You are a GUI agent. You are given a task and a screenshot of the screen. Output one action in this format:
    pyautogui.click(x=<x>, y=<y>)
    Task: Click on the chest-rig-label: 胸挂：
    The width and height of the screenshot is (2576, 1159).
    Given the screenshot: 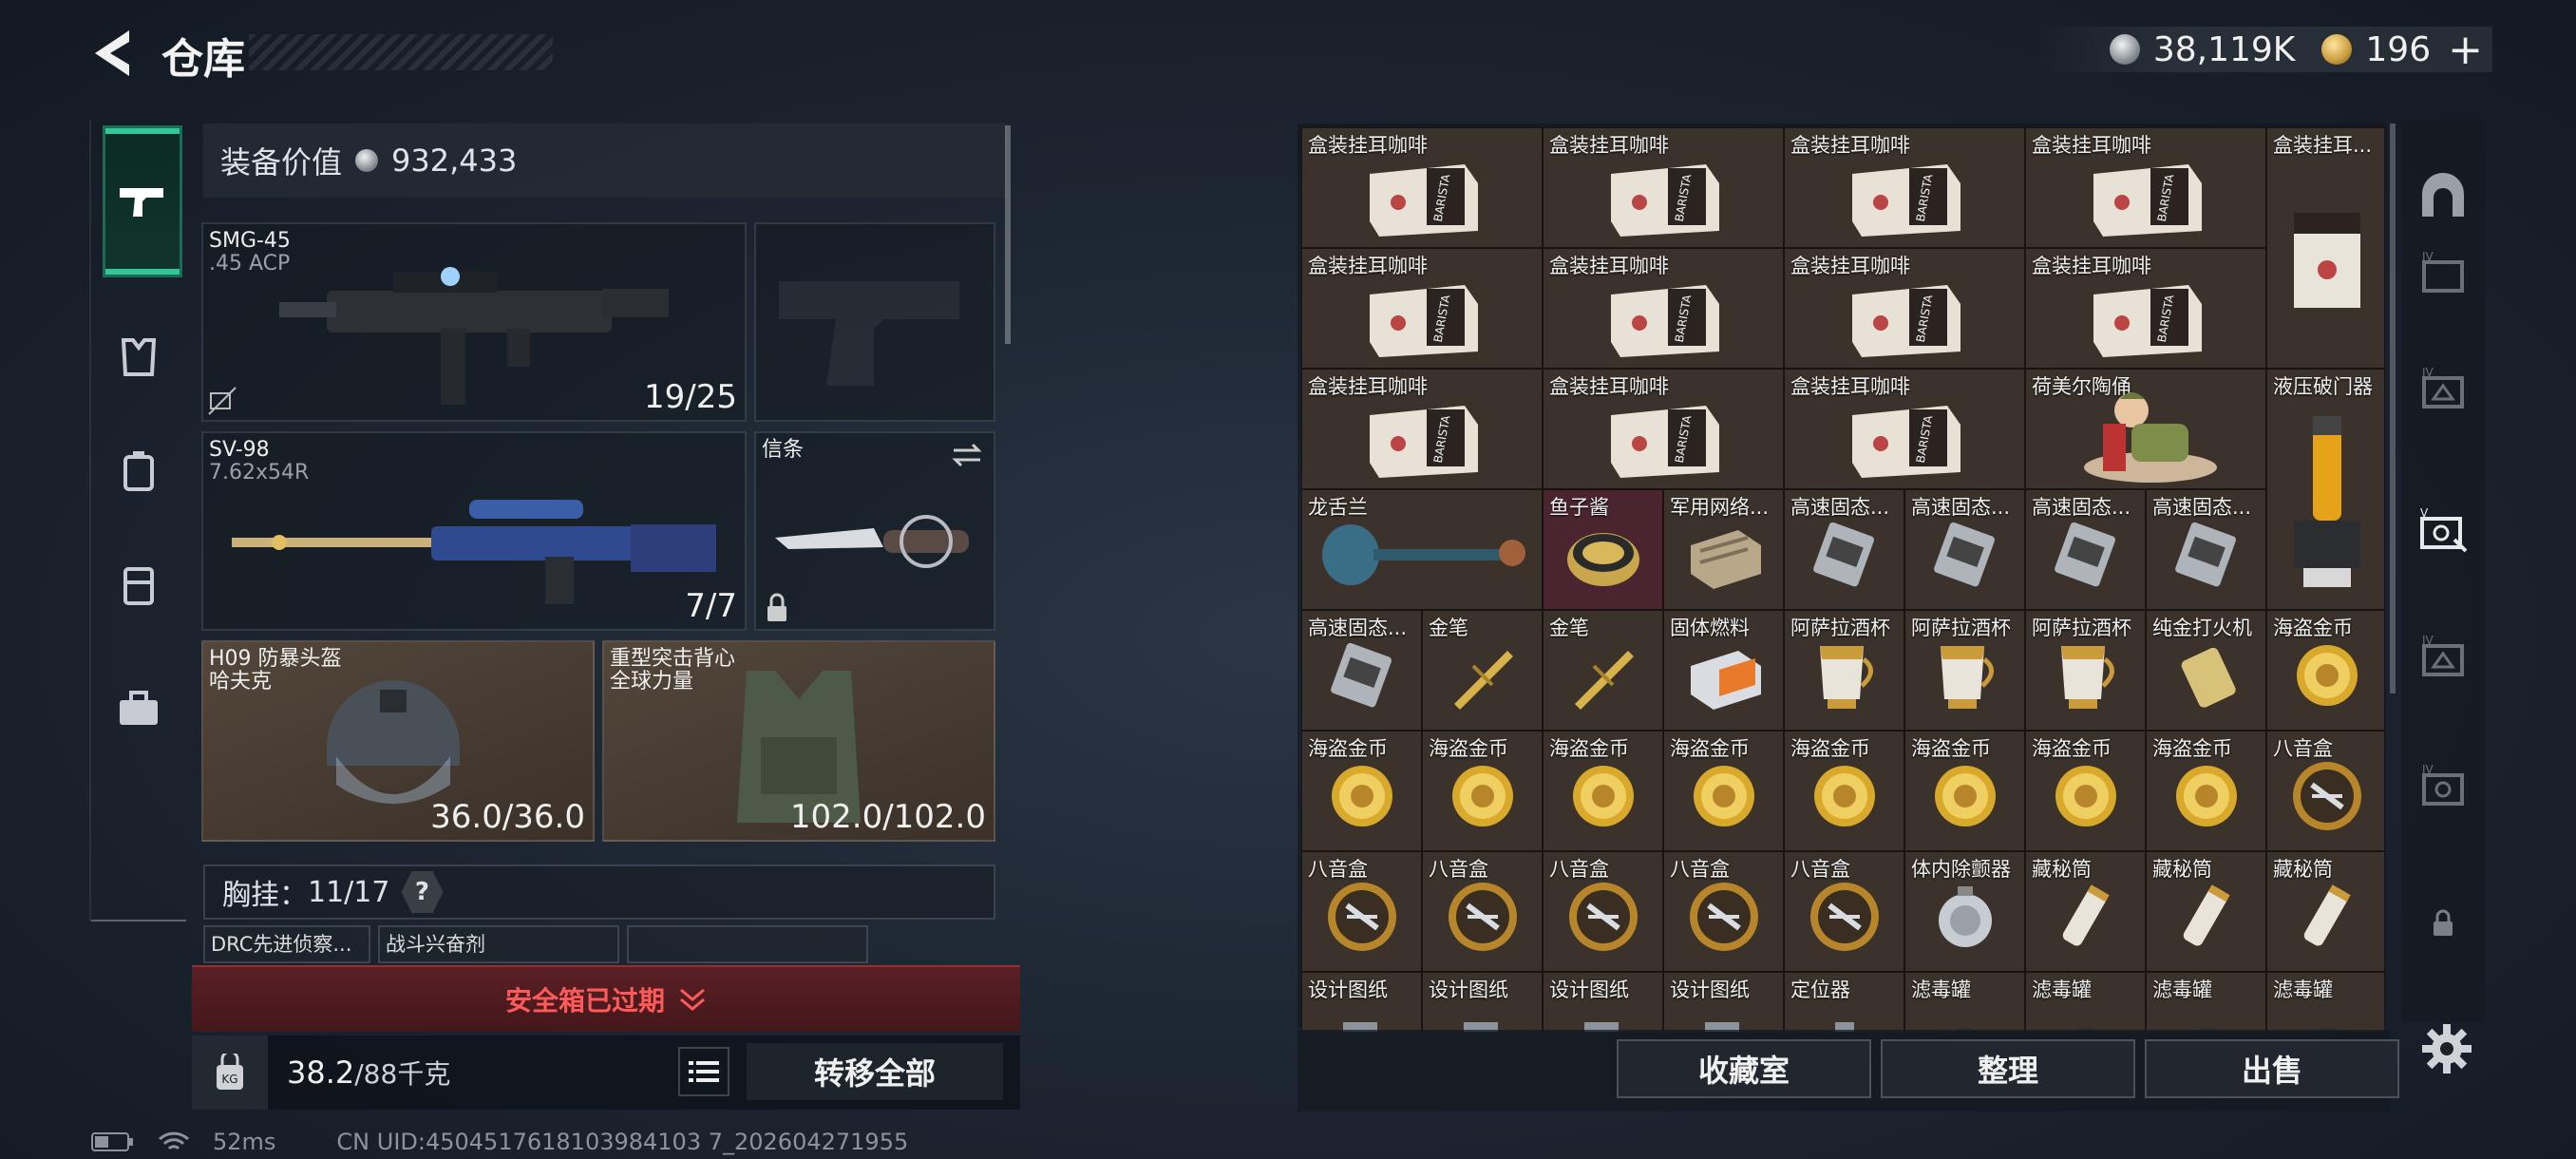 What is the action you would take?
    pyautogui.click(x=265, y=895)
    